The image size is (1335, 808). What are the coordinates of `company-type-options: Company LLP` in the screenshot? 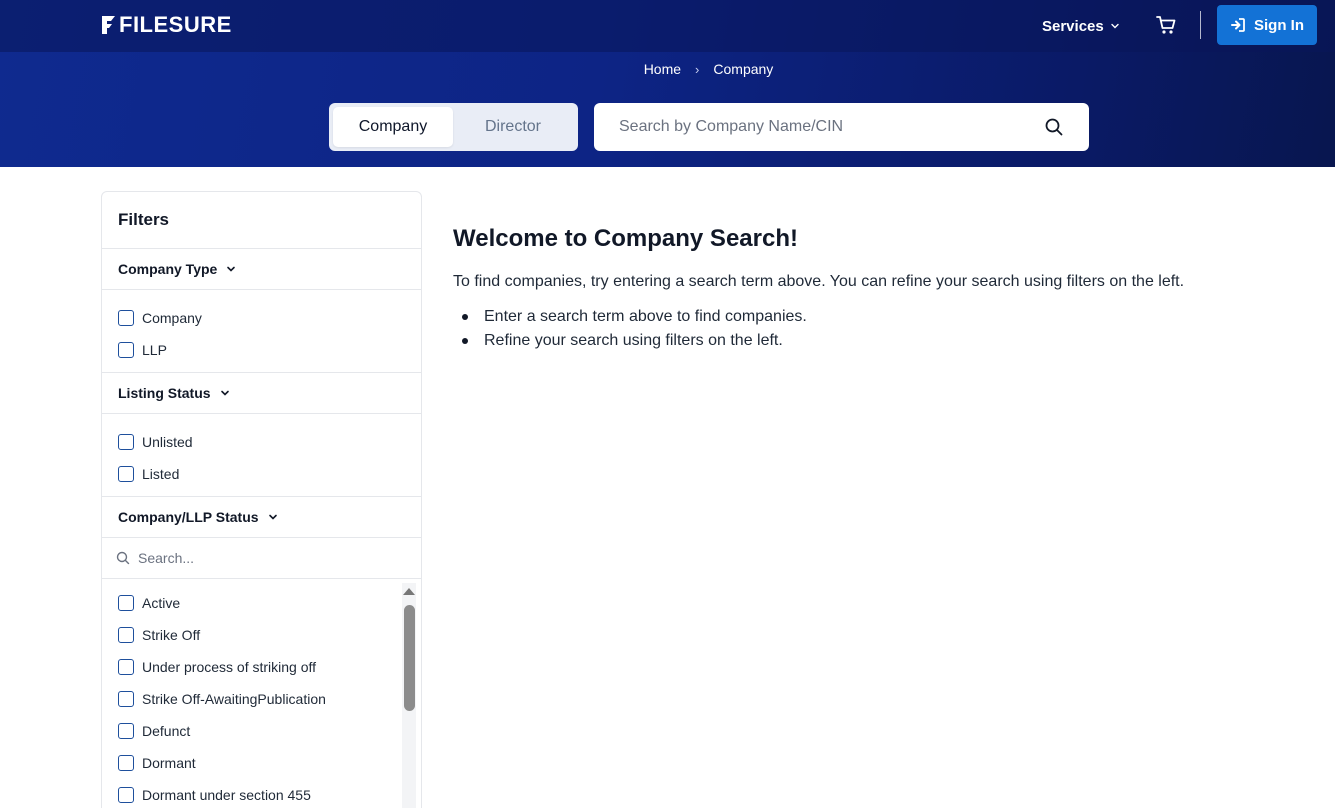 It's located at (261, 331).